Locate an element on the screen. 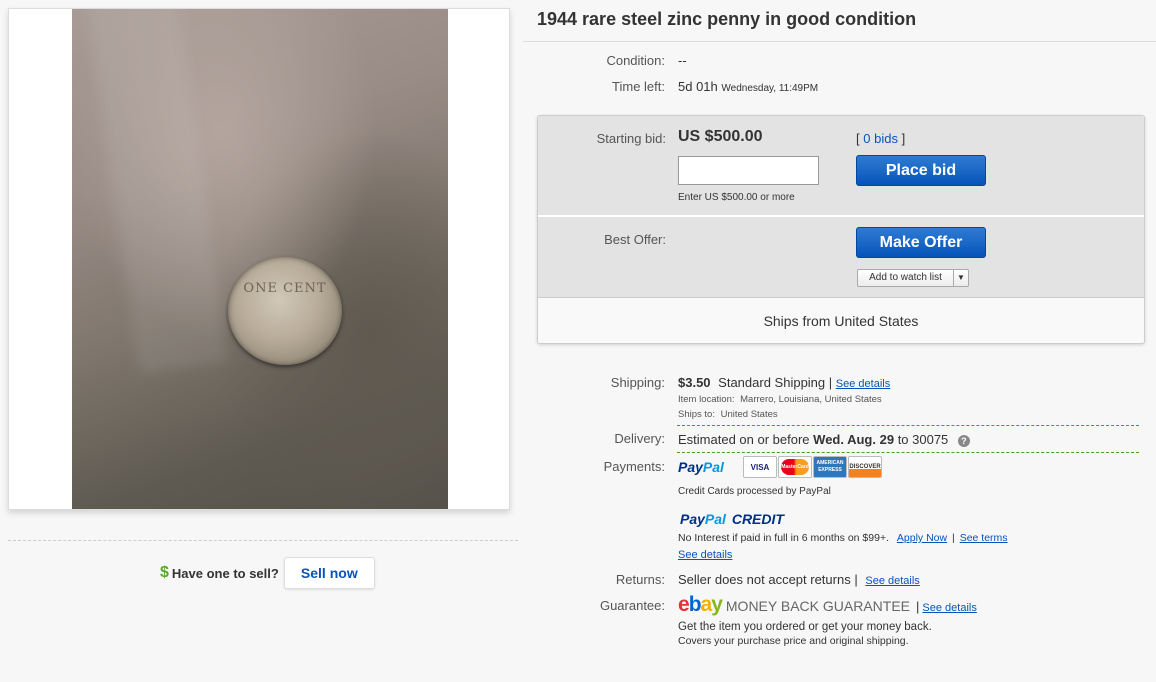 The image size is (1156, 682). paypal-credit-see-details-link: See details is located at coordinates (705, 555).